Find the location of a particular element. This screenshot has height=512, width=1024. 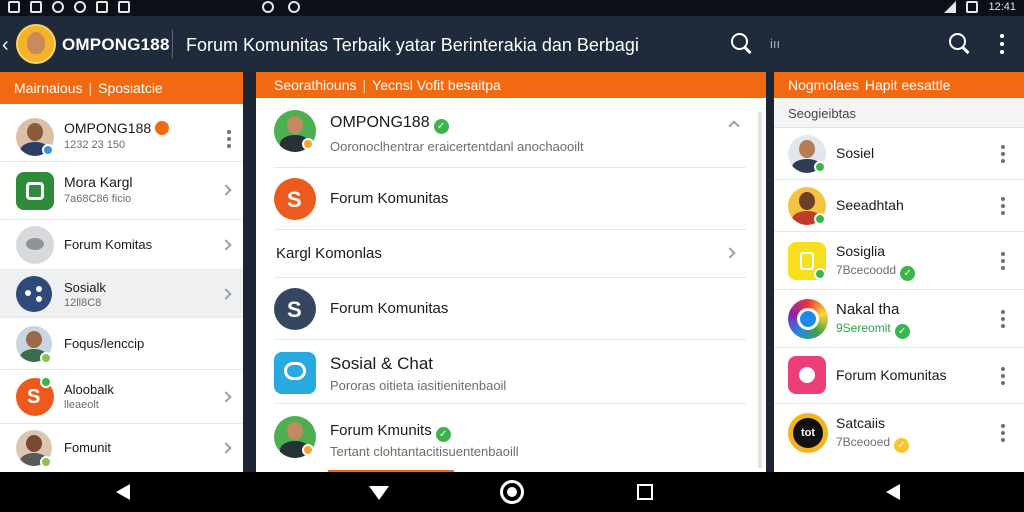

signal-icon is located at coordinates (950, 7).